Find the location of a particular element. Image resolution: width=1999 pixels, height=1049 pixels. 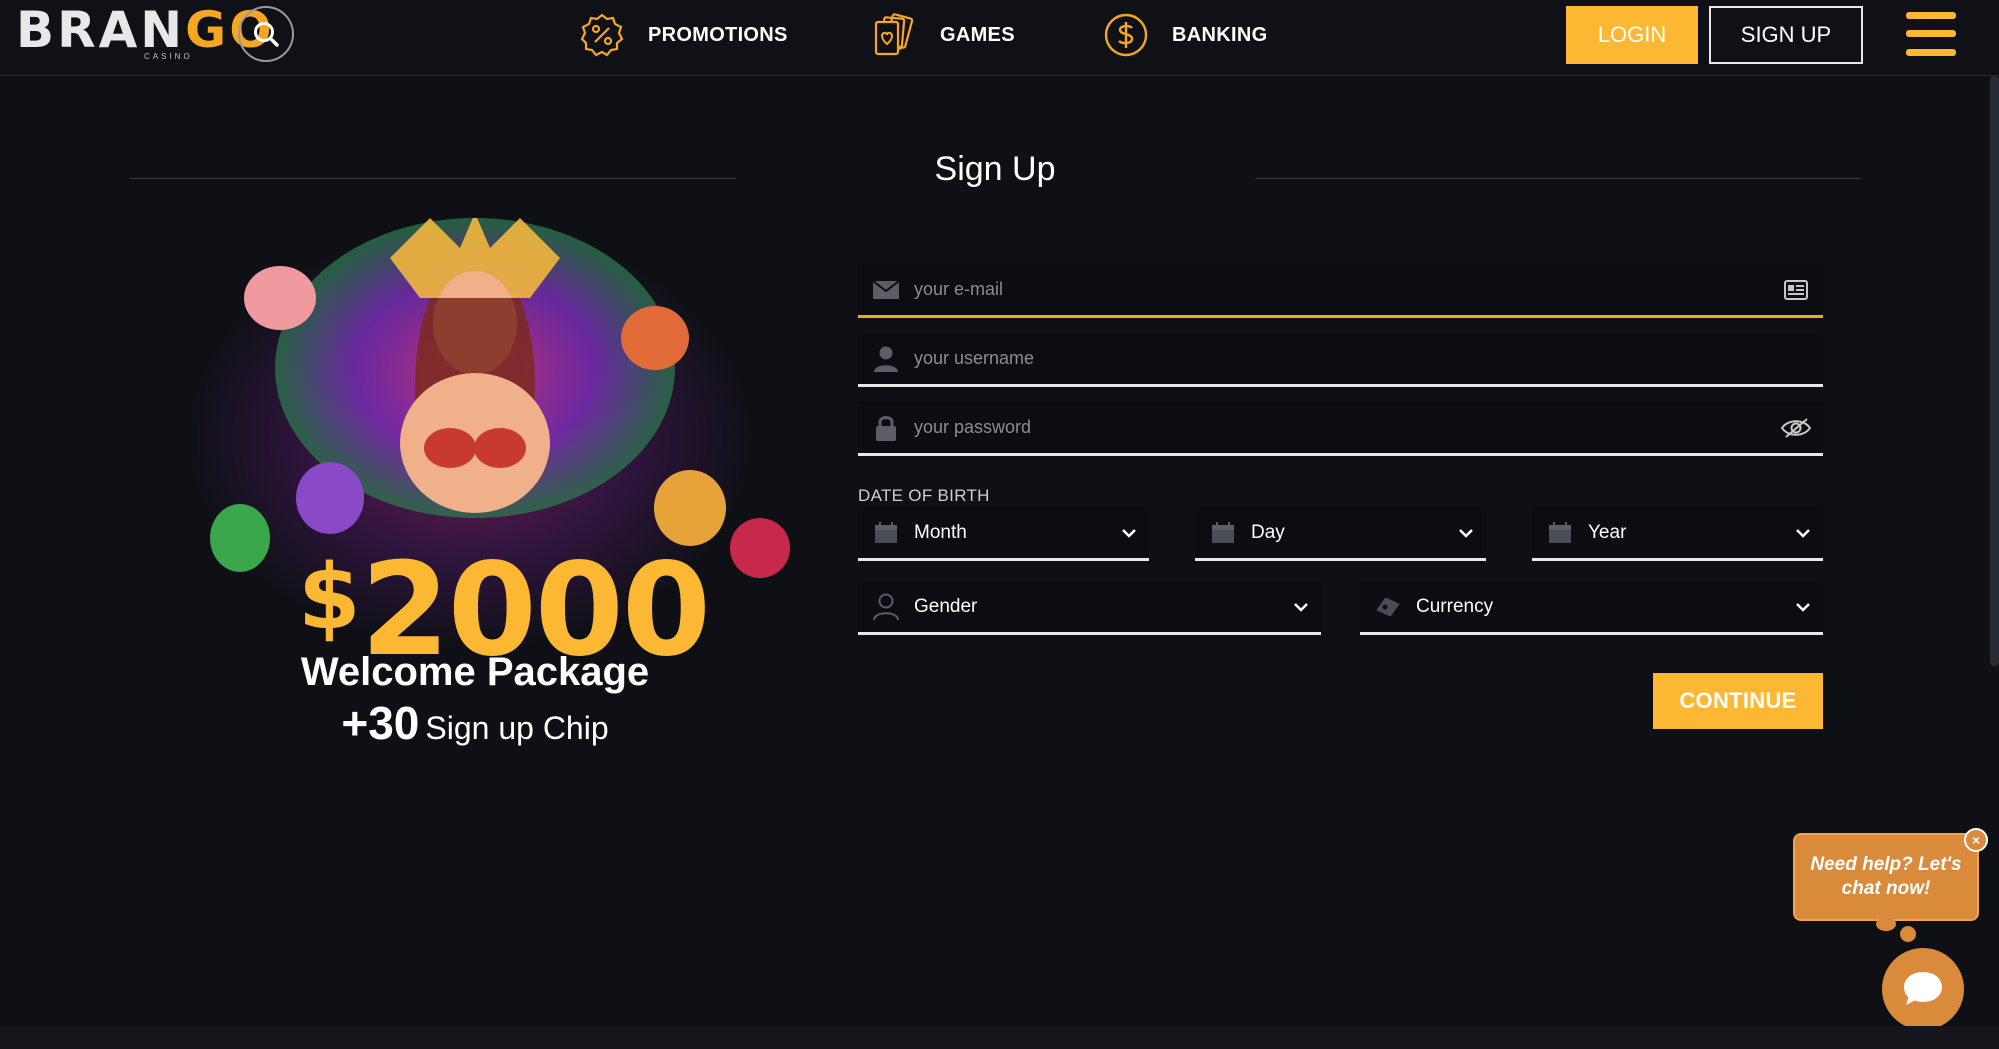

bonus-currency: $ is located at coordinates (329, 597).